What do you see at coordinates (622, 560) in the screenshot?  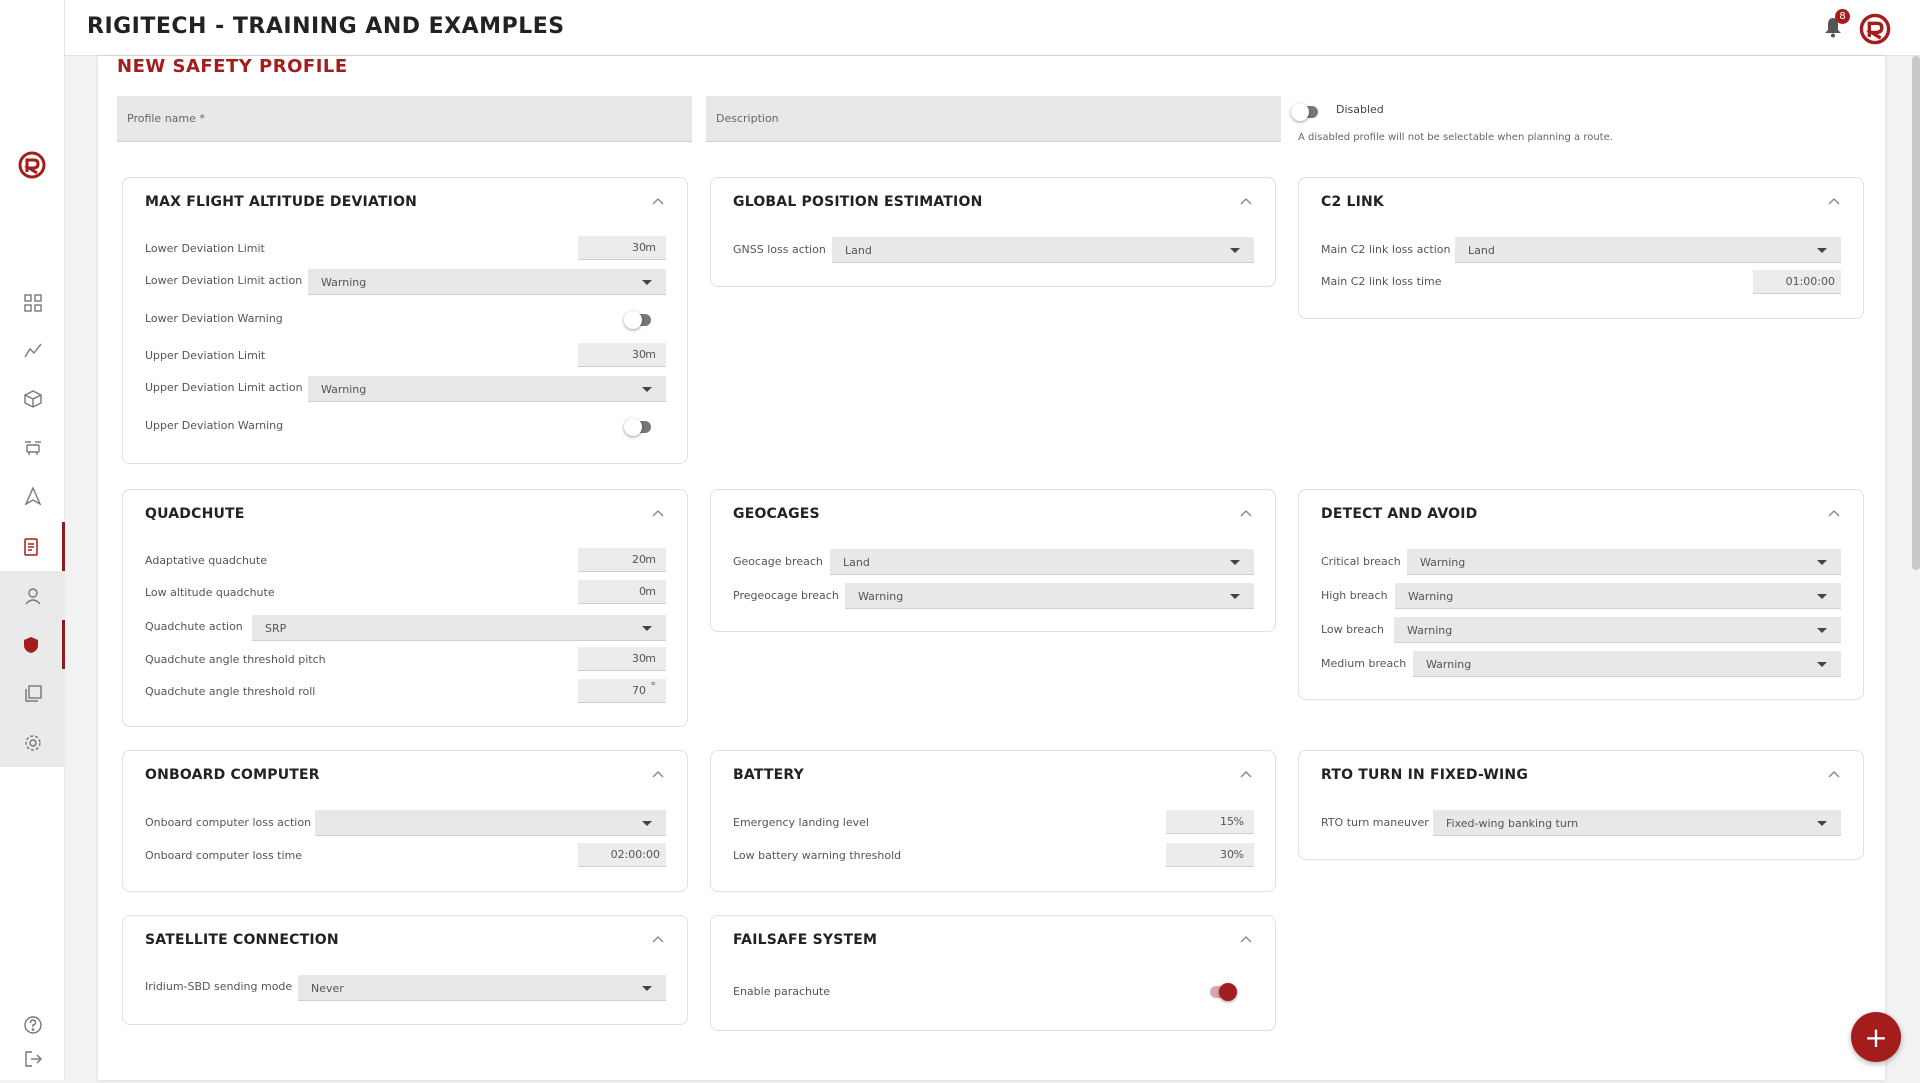 I see `adaptive-quadchute-input: 20 m` at bounding box center [622, 560].